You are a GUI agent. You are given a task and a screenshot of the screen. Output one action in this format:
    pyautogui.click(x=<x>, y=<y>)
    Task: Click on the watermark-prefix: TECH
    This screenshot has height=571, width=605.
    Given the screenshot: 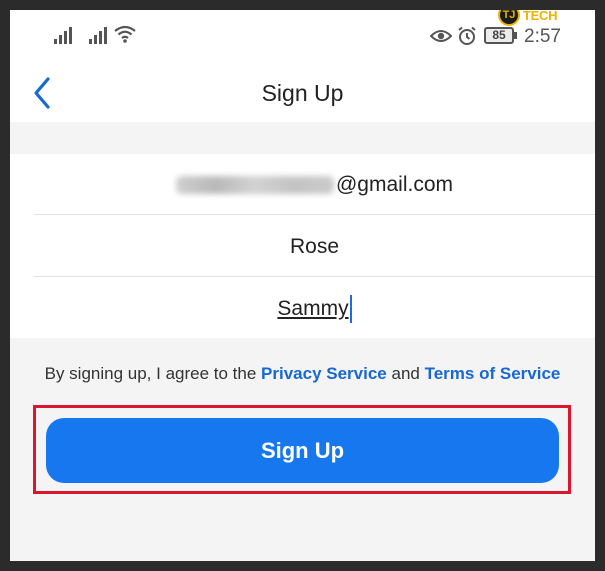 What is the action you would take?
    pyautogui.click(x=540, y=16)
    